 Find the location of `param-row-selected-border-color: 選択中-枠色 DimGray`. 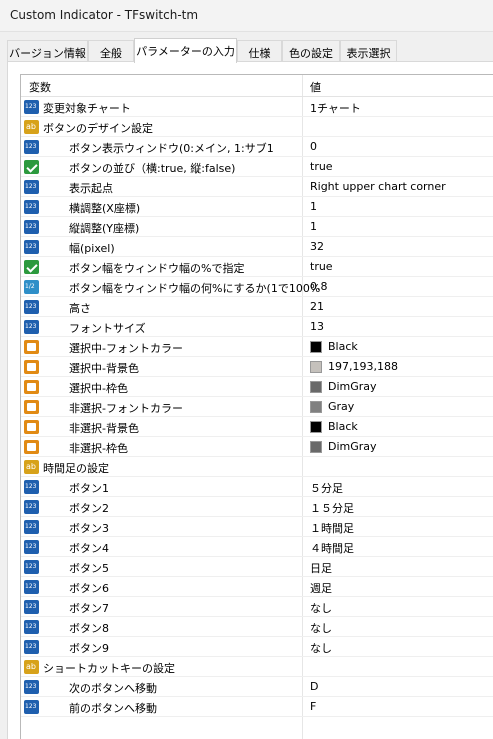

param-row-selected-border-color: 選択中-枠色 DimGray is located at coordinates (257, 387).